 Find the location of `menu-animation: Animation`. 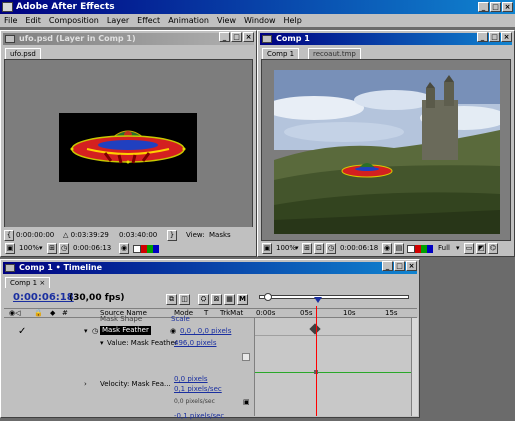

menu-animation: Animation is located at coordinates (188, 20).